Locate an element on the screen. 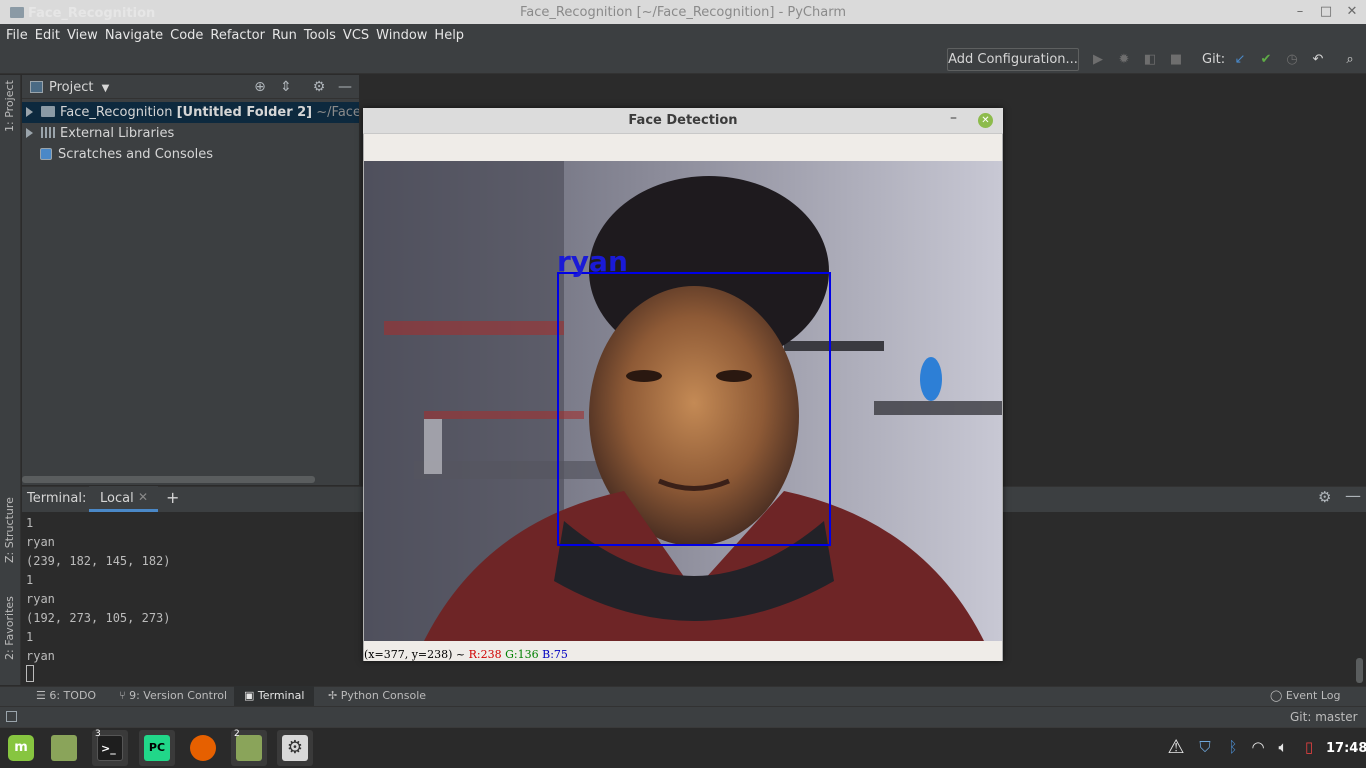 Image resolution: width=1366 pixels, height=768 pixels. terminal-tab-label: Local is located at coordinates (117, 498).